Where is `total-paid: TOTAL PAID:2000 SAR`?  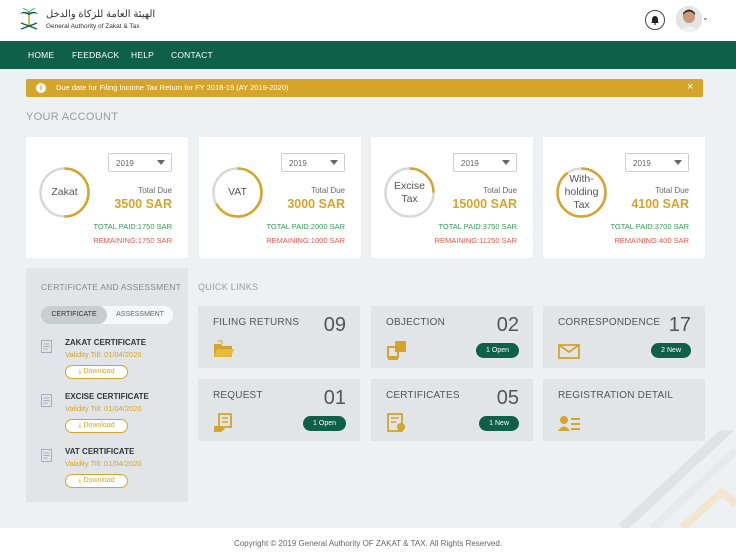 total-paid: TOTAL PAID:2000 SAR is located at coordinates (305, 226).